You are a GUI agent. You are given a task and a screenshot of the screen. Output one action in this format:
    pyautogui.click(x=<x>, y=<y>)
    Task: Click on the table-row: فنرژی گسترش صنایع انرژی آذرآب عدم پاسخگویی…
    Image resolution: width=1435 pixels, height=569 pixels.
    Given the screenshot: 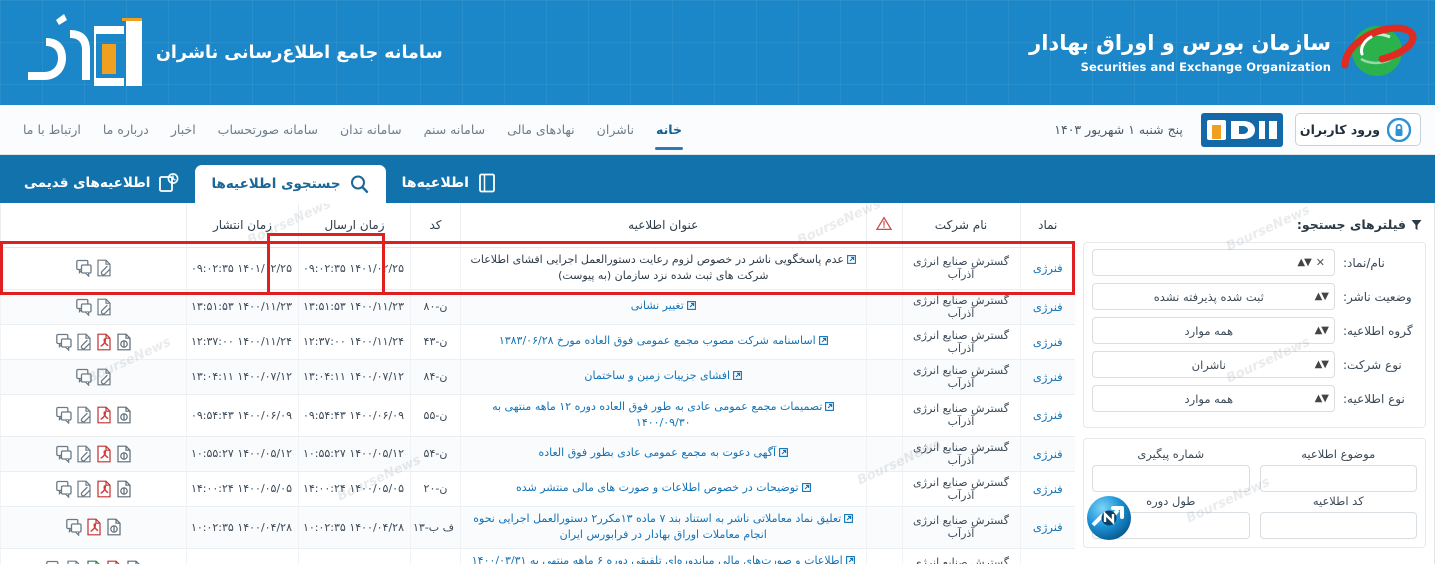 What is the action you would take?
    pyautogui.click(x=537, y=268)
    